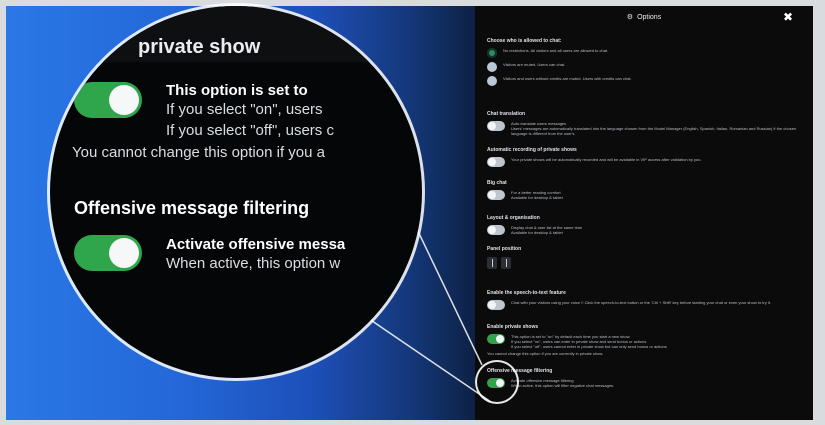  I want to click on panel-title: ⚙ Options, so click(644, 17).